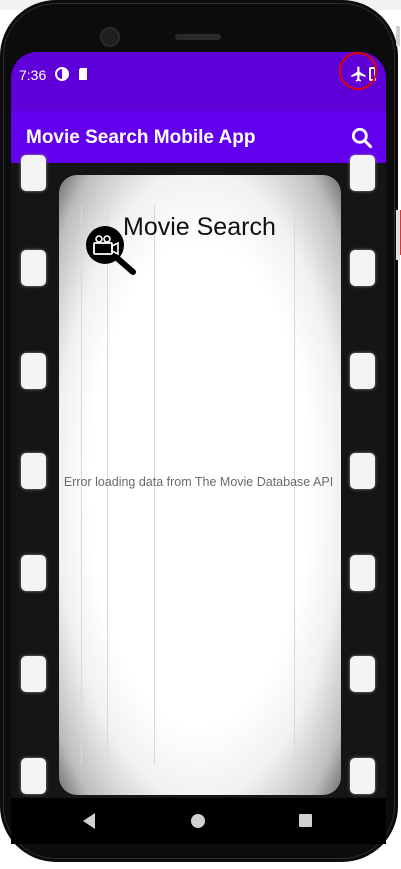  I want to click on search-icon, so click(362, 138).